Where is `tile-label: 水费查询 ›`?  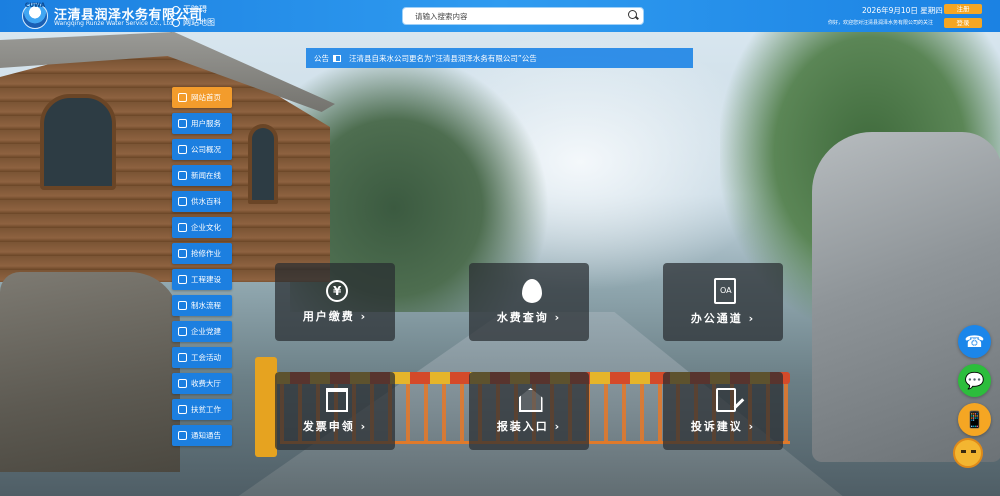 tile-label: 水费查询 › is located at coordinates (529, 317).